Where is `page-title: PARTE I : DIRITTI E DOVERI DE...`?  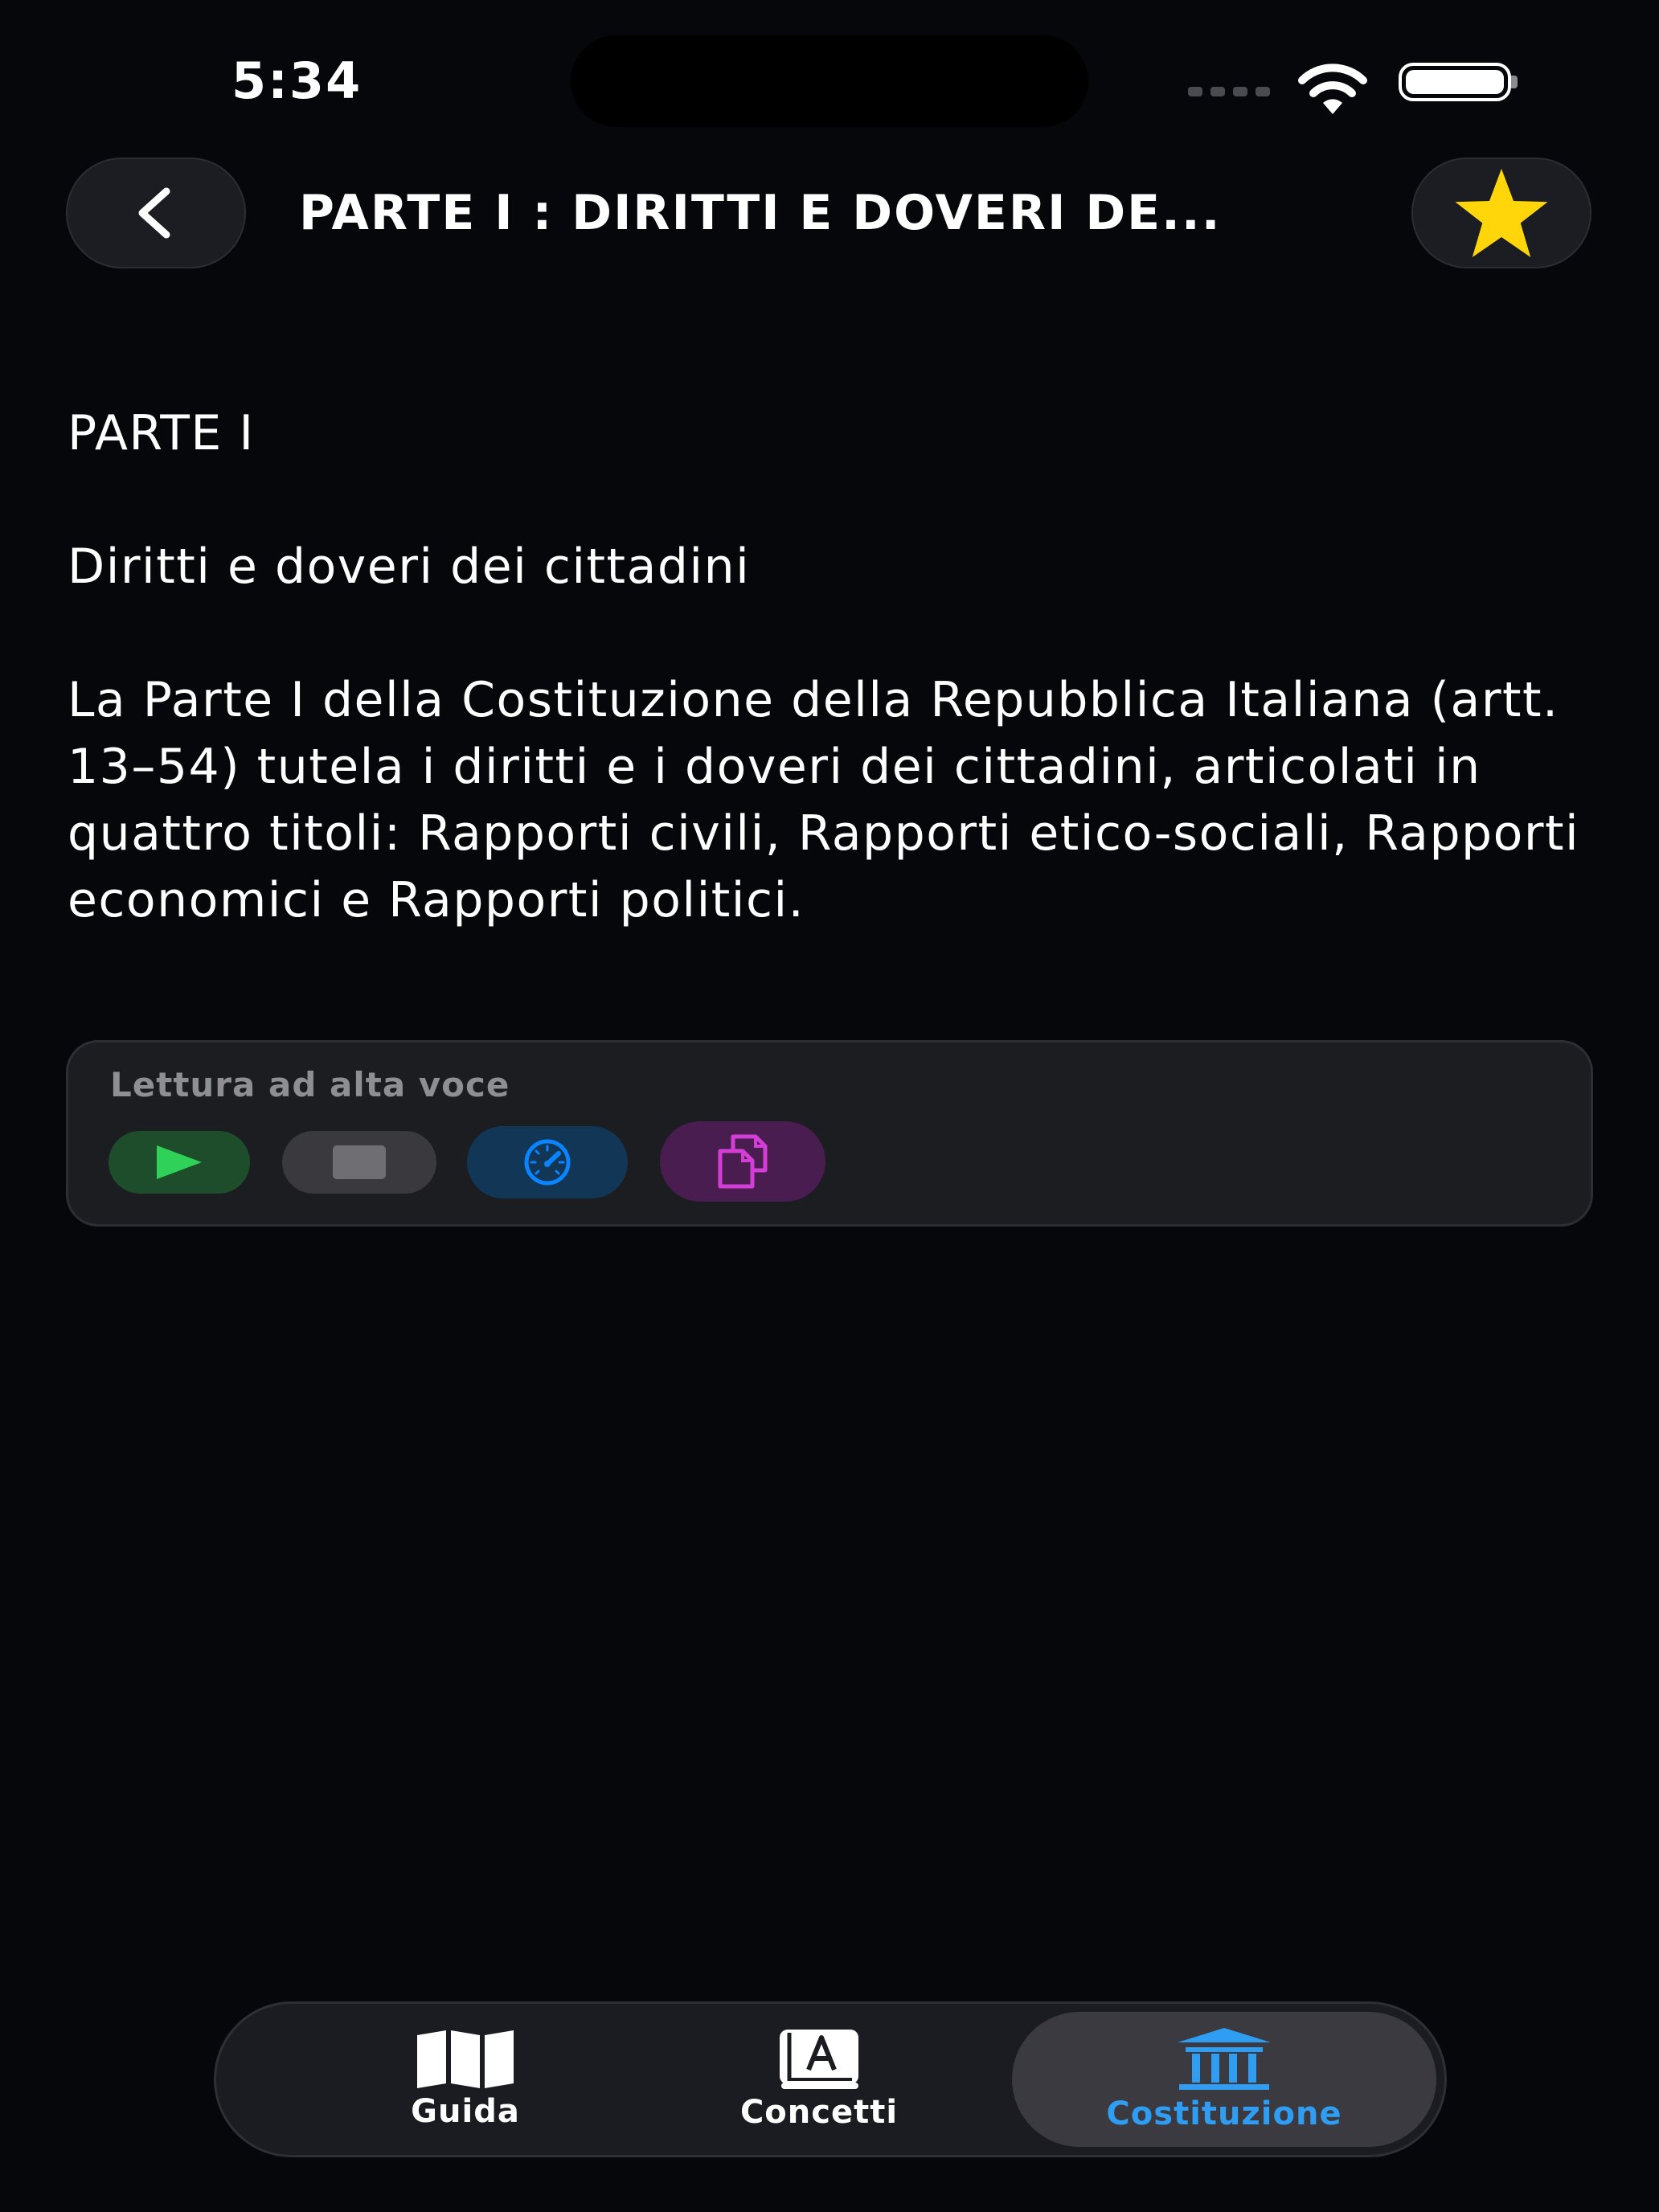 page-title: PARTE I : DIRITTI E DOVERI DE... is located at coordinates (760, 213).